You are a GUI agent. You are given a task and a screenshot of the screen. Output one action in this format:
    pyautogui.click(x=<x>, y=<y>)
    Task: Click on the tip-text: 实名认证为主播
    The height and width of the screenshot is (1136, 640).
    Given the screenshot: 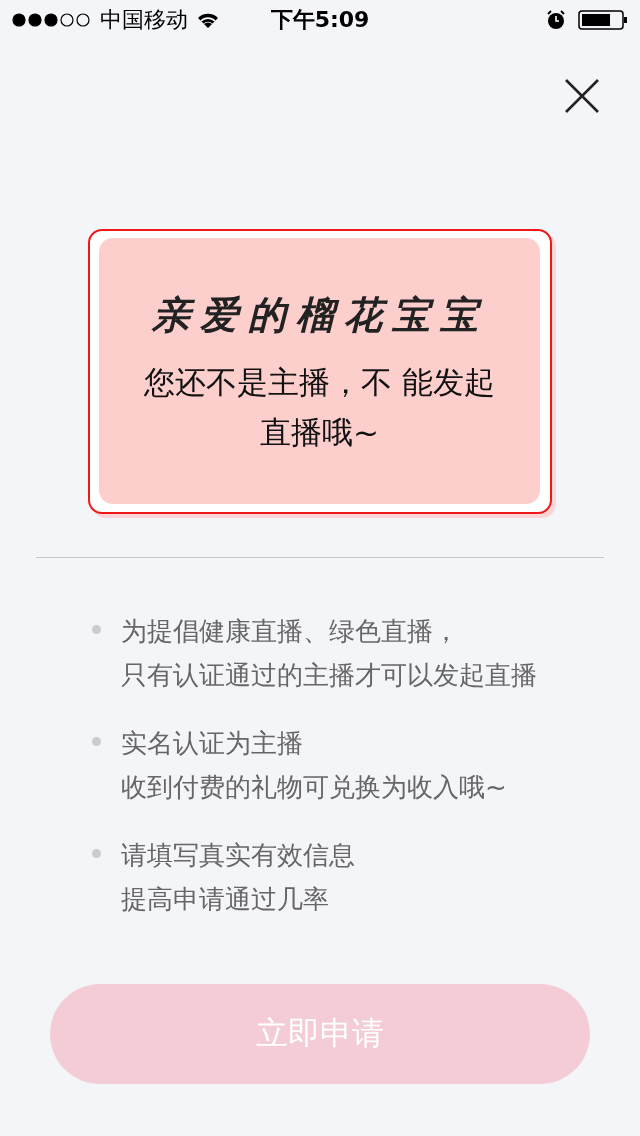 What is the action you would take?
    pyautogui.click(x=212, y=743)
    